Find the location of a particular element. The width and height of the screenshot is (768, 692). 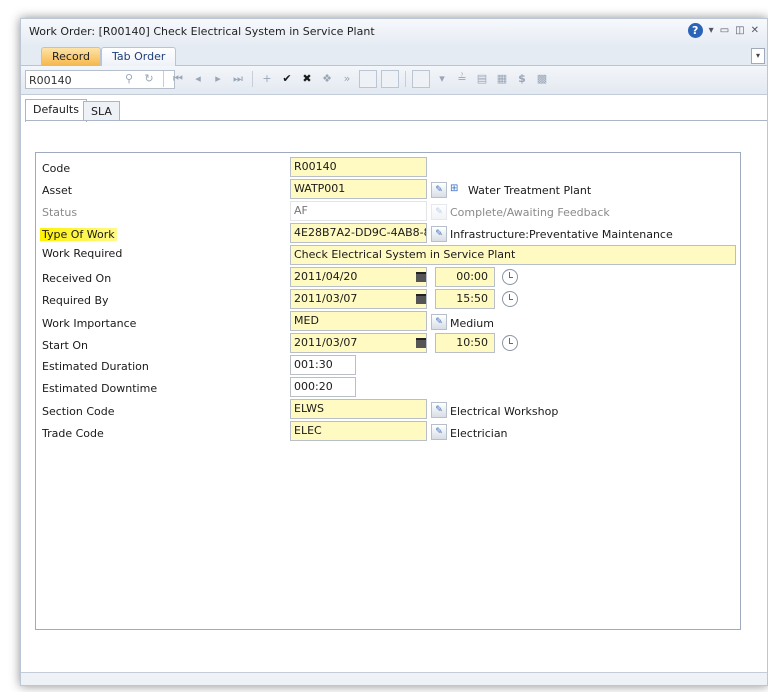

estimated-downtime-label: Estimated Downtime is located at coordinates (100, 388).